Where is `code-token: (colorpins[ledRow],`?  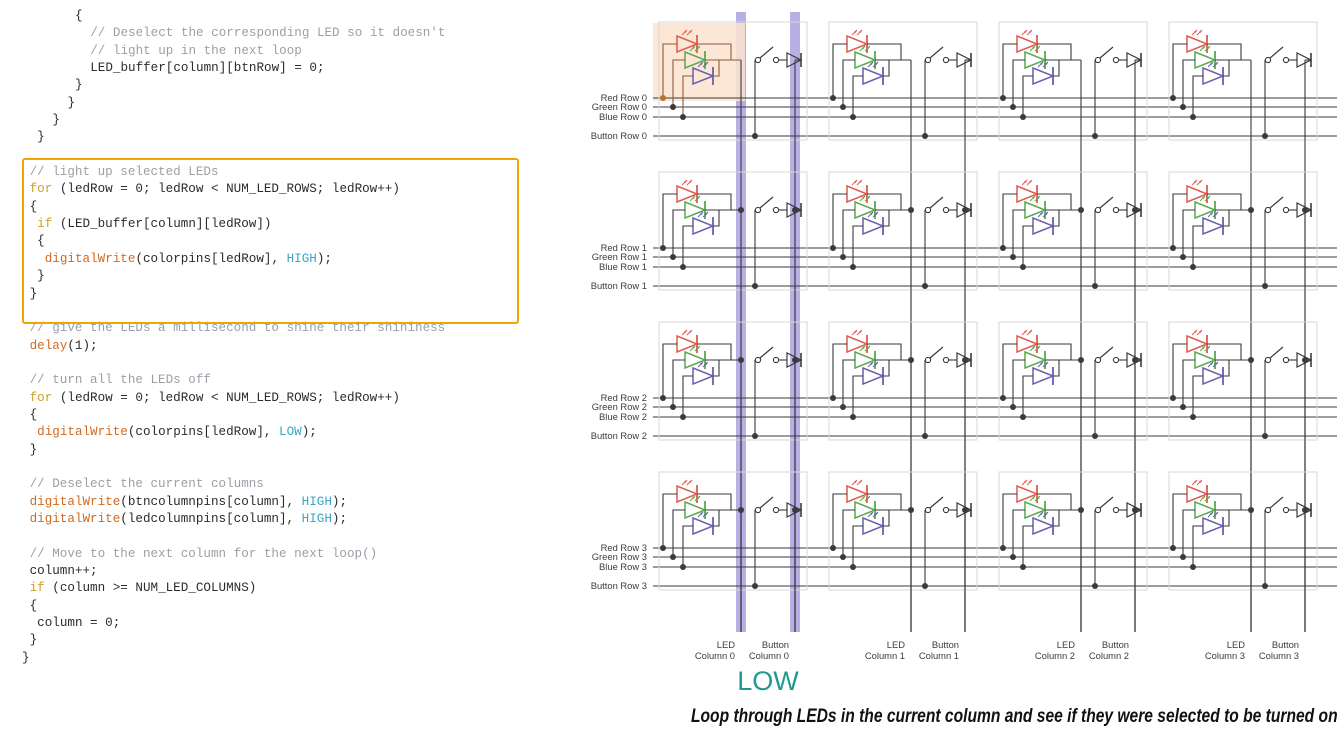 code-token: (colorpins[ledRow], is located at coordinates (203, 432).